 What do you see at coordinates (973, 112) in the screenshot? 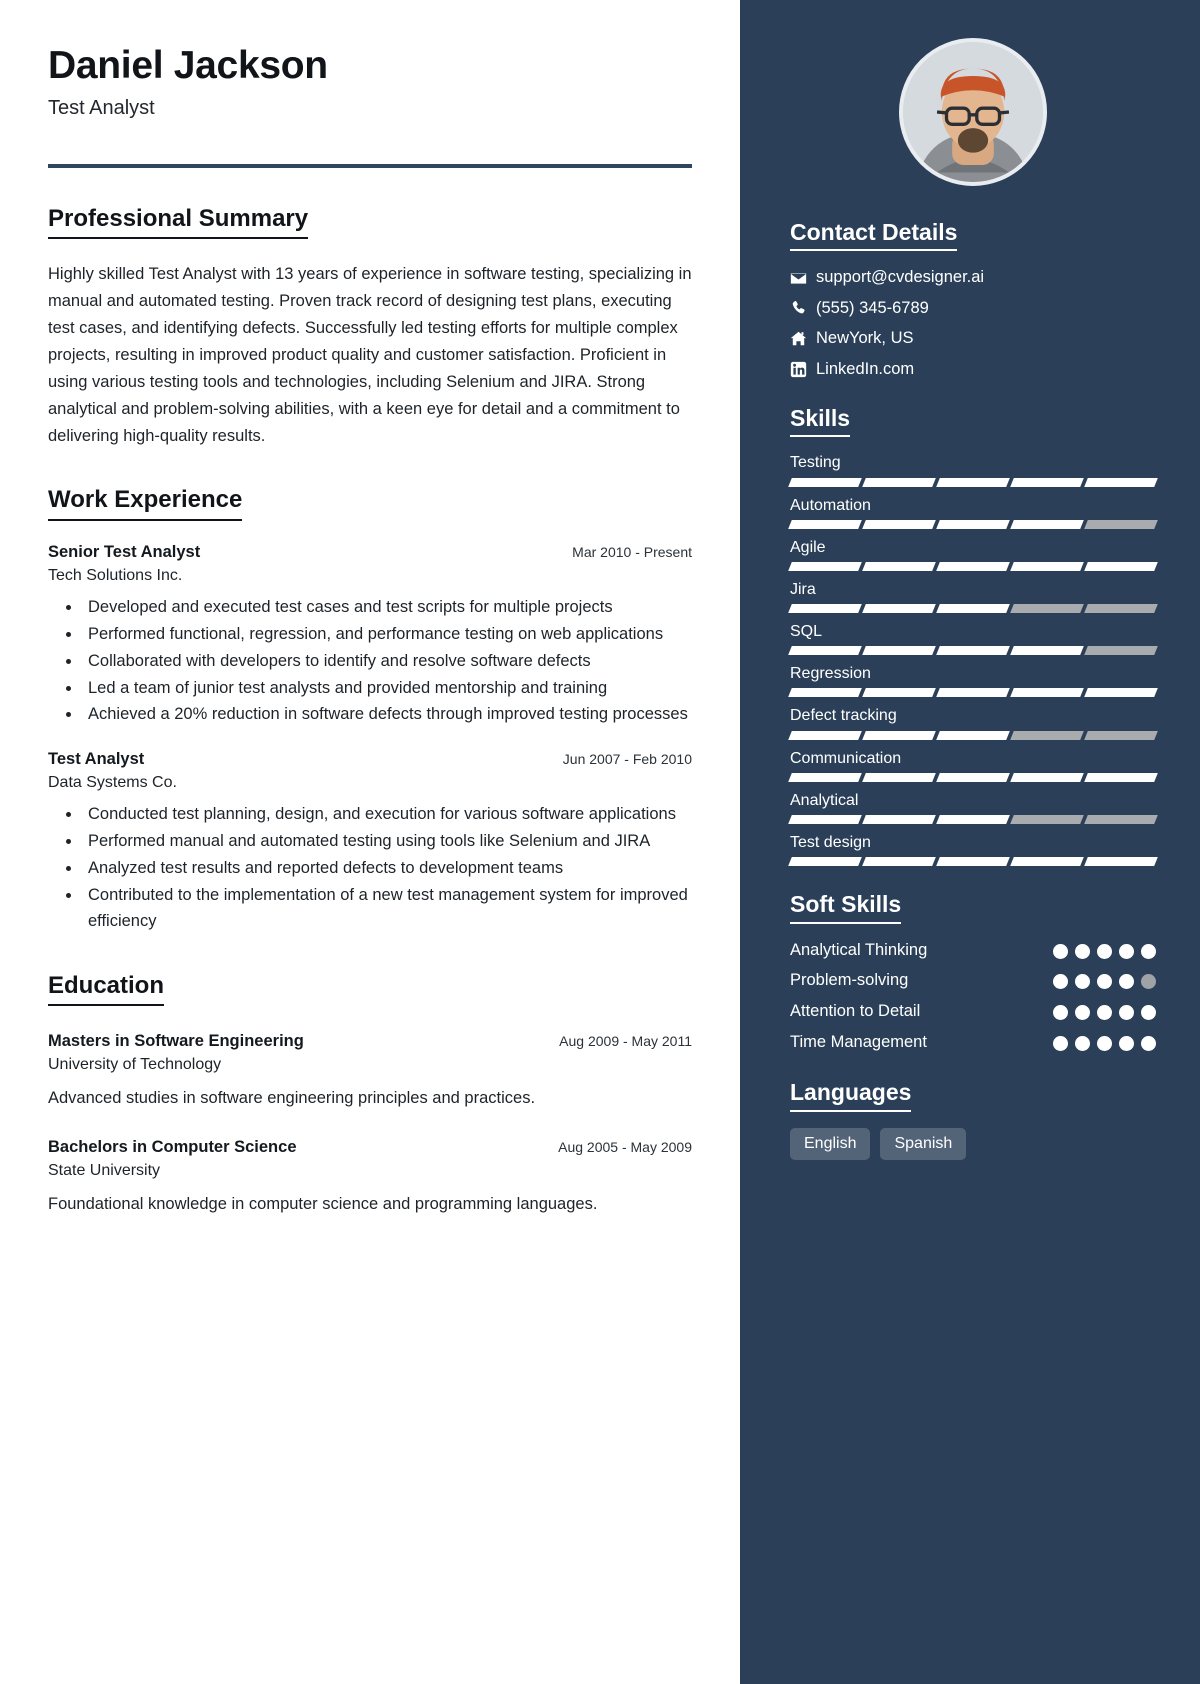
I see `avatar-photo-icon` at bounding box center [973, 112].